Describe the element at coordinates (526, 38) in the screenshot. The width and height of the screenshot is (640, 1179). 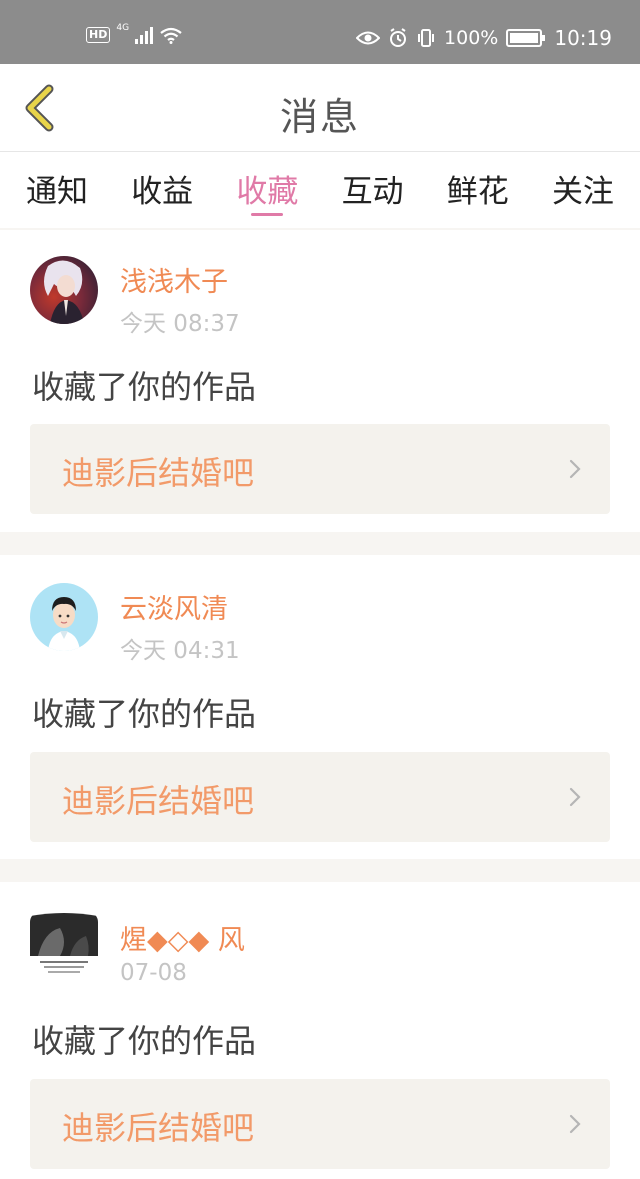
I see `battery-icon` at that location.